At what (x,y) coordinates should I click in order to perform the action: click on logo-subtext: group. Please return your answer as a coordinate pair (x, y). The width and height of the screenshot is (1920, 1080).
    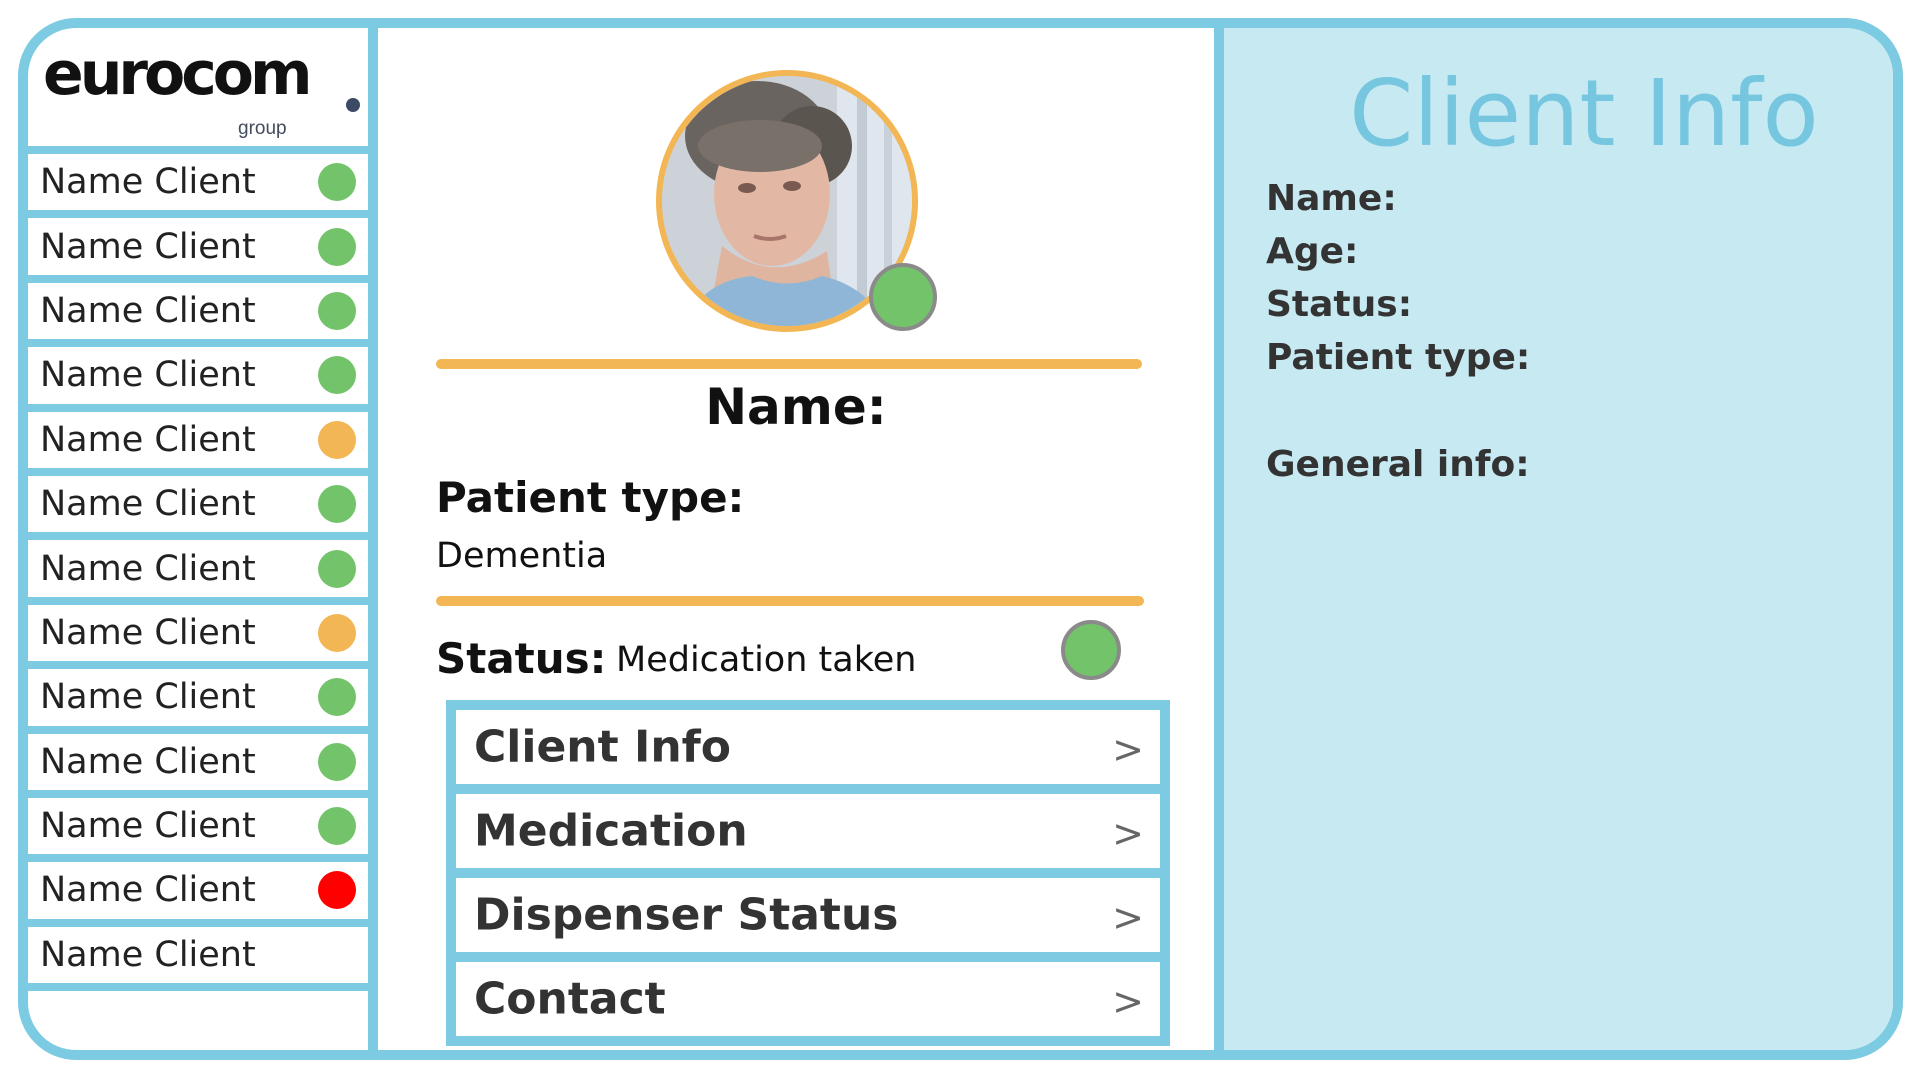
    Looking at the image, I should click on (262, 128).